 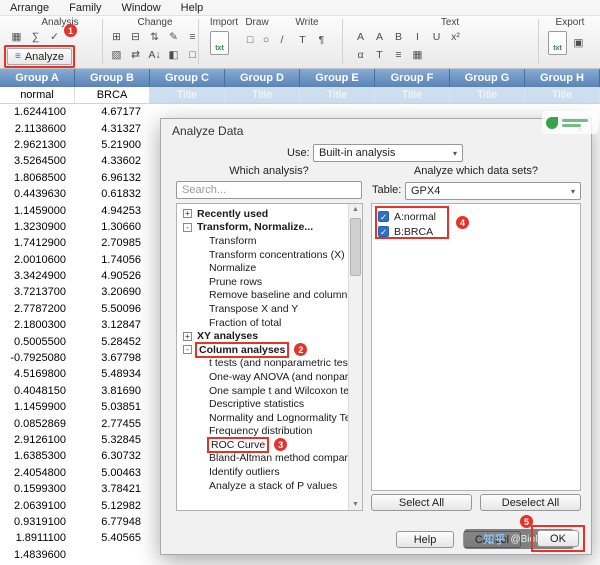 What do you see at coordinates (112, 276) in the screenshot?
I see `cell-group-b: 4.90526` at bounding box center [112, 276].